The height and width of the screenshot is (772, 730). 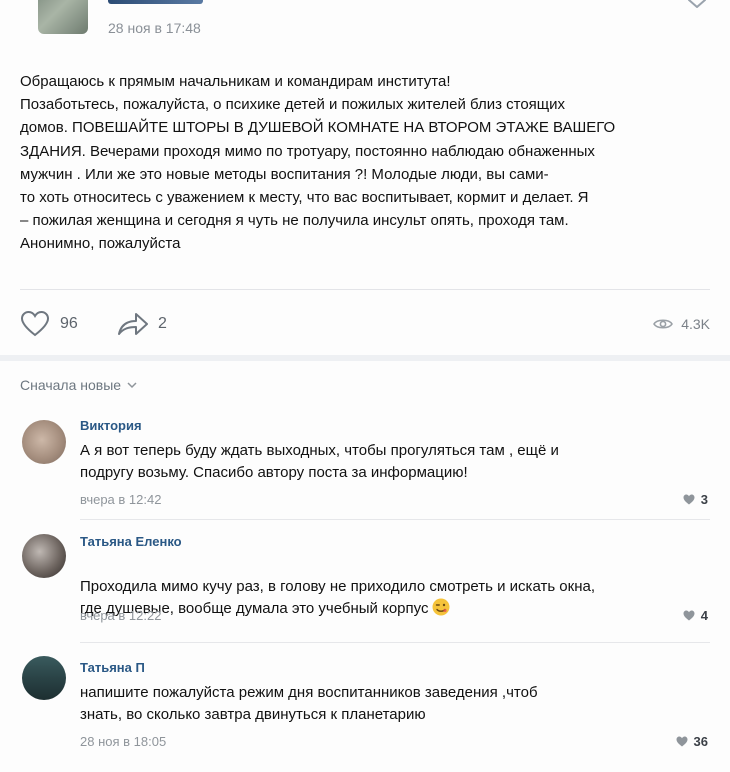 What do you see at coordinates (63, 17) in the screenshot?
I see `author-avatar` at bounding box center [63, 17].